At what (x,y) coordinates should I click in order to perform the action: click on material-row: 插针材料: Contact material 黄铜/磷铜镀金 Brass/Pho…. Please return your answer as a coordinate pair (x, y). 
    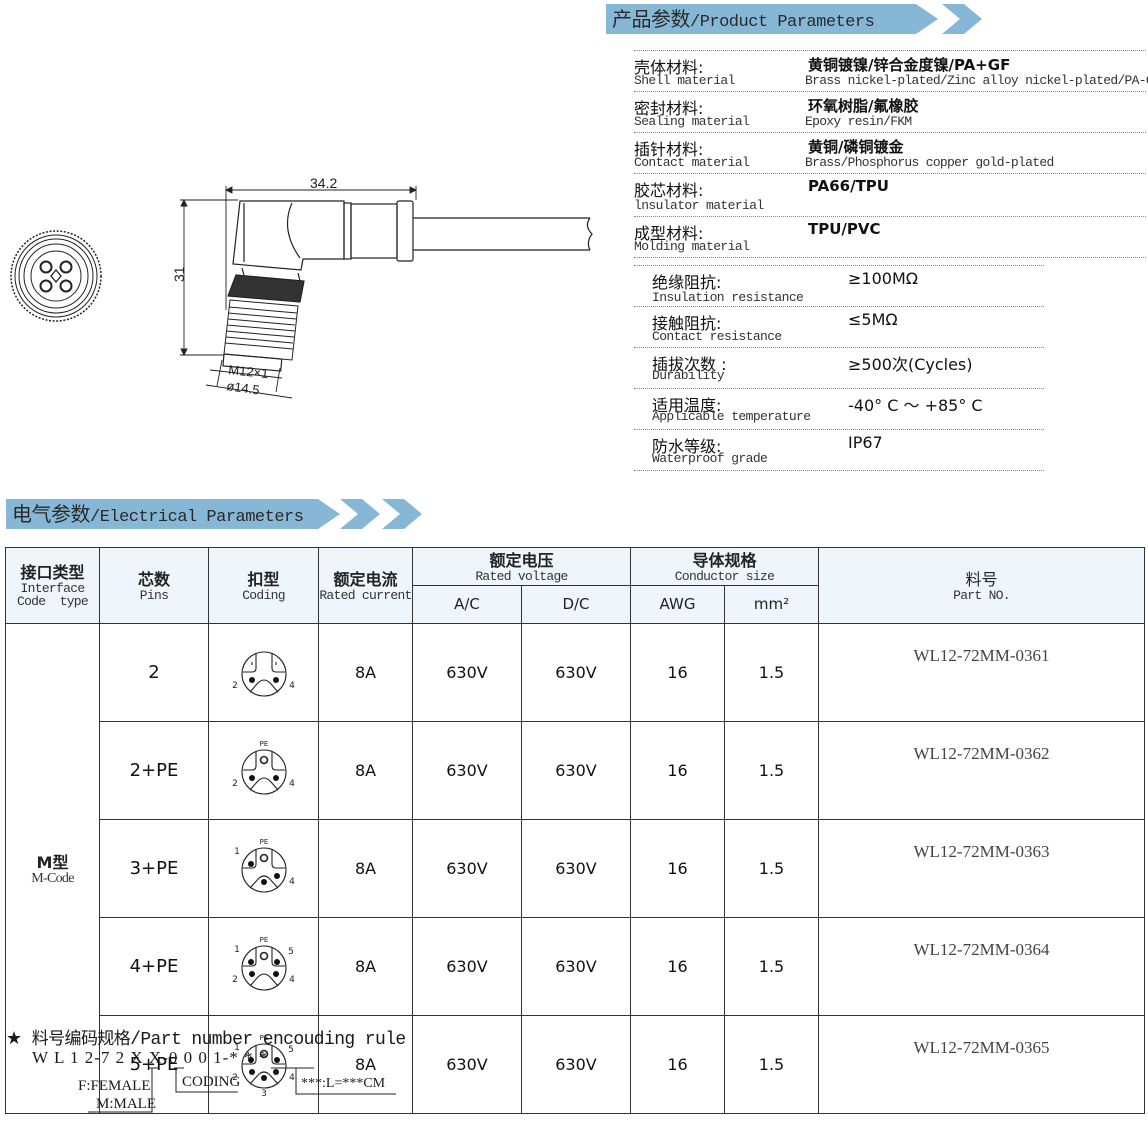
    Looking at the image, I should click on (890, 152).